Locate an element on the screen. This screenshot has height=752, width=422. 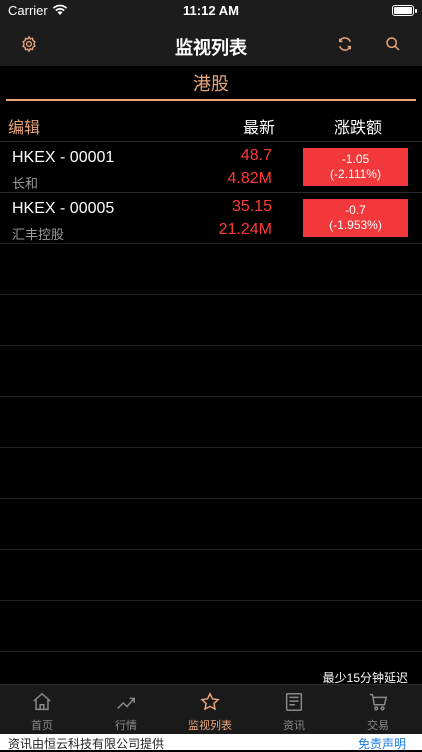
tab-watchlist: 监视列表 is located at coordinates (210, 710).